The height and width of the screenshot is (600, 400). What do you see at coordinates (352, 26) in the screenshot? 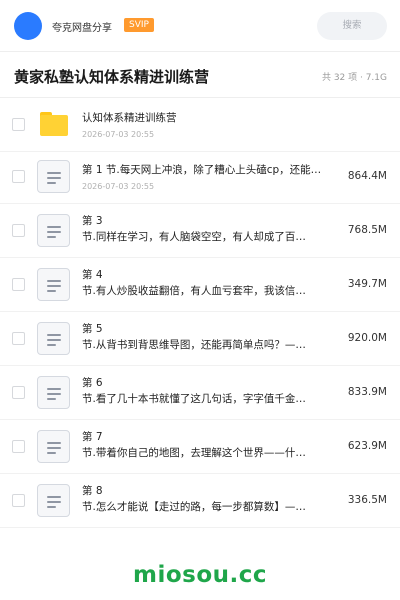
I see `search-input: 搜索` at bounding box center [352, 26].